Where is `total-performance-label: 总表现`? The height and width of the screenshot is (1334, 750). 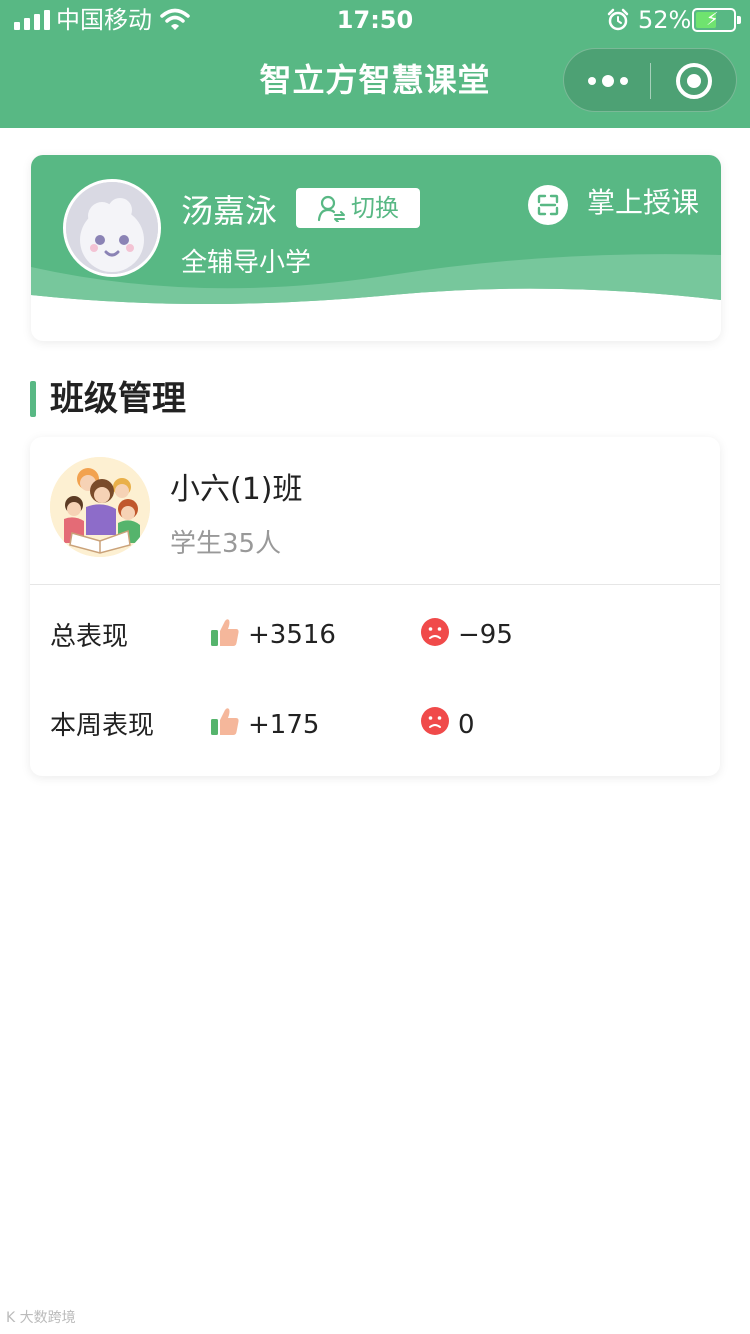
total-performance-label: 总表现 is located at coordinates (89, 637).